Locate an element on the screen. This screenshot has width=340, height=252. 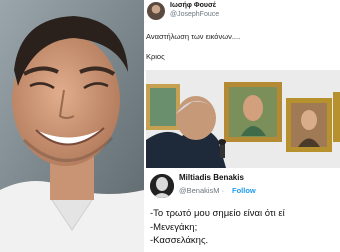
tweet-header: Ιωσήφ Φουσέ @JosephFouce is located at coordinates (243, 11).